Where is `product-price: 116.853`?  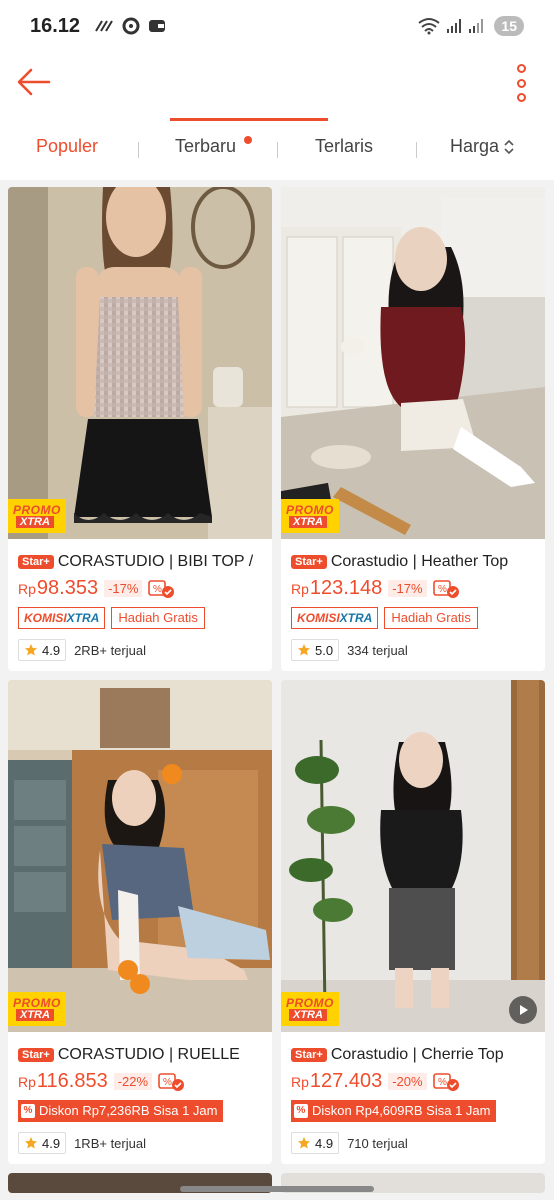
product-price: 116.853 is located at coordinates (72, 1081).